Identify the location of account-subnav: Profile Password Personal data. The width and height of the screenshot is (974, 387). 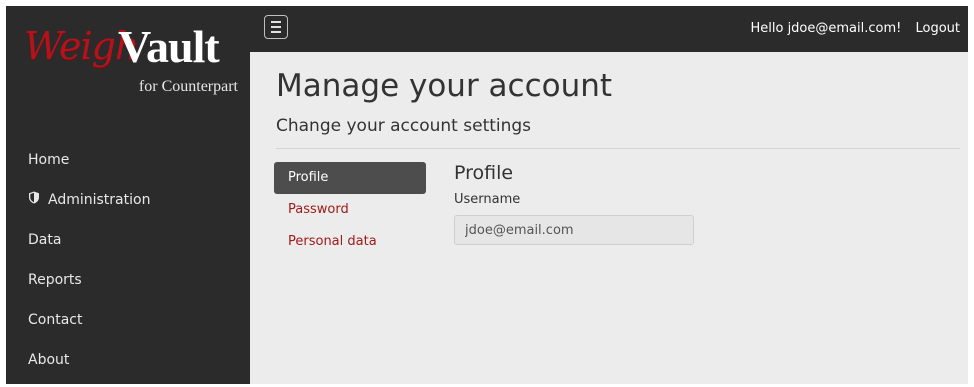
(350, 210).